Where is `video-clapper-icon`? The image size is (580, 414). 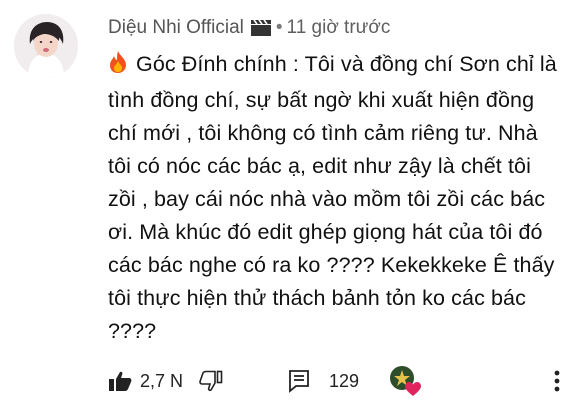 video-clapper-icon is located at coordinates (261, 28).